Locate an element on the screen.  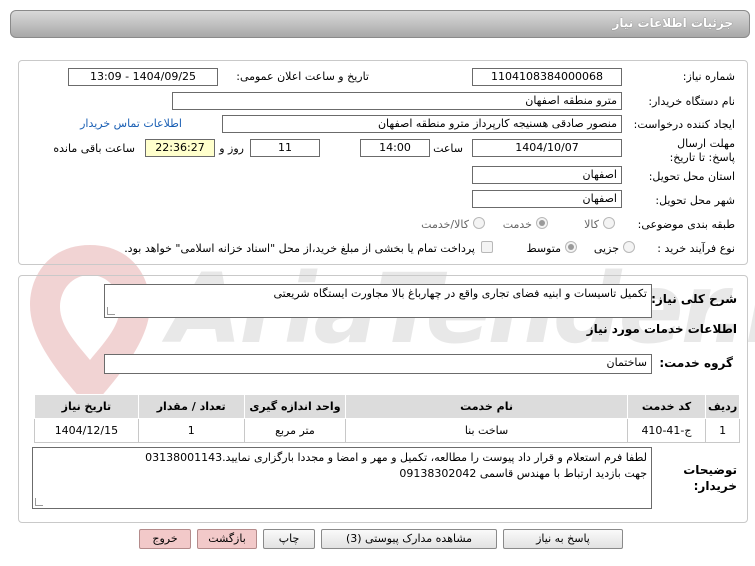
process-label: نوع فرآیند خرید : is located at coordinates (696, 248).